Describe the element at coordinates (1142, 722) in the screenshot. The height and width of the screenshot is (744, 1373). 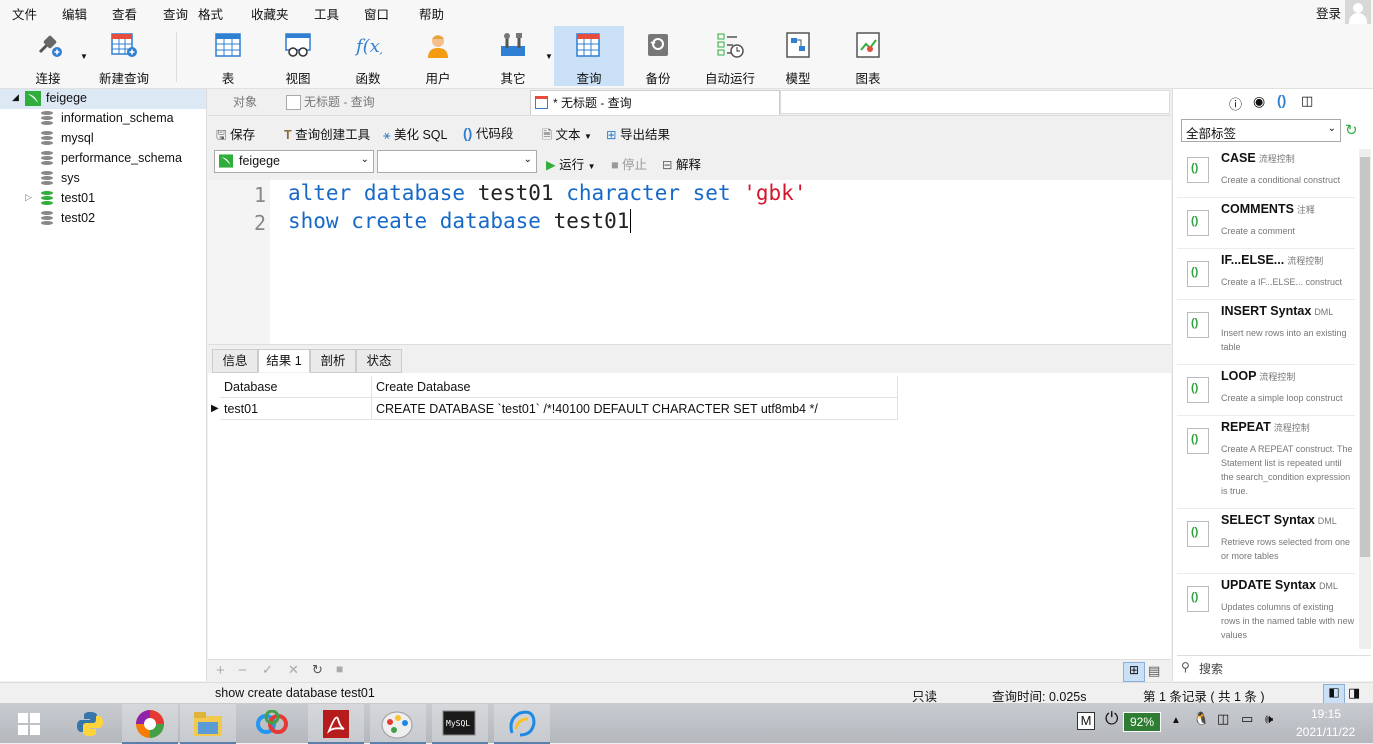
I see `battery-indicator: 92%` at that location.